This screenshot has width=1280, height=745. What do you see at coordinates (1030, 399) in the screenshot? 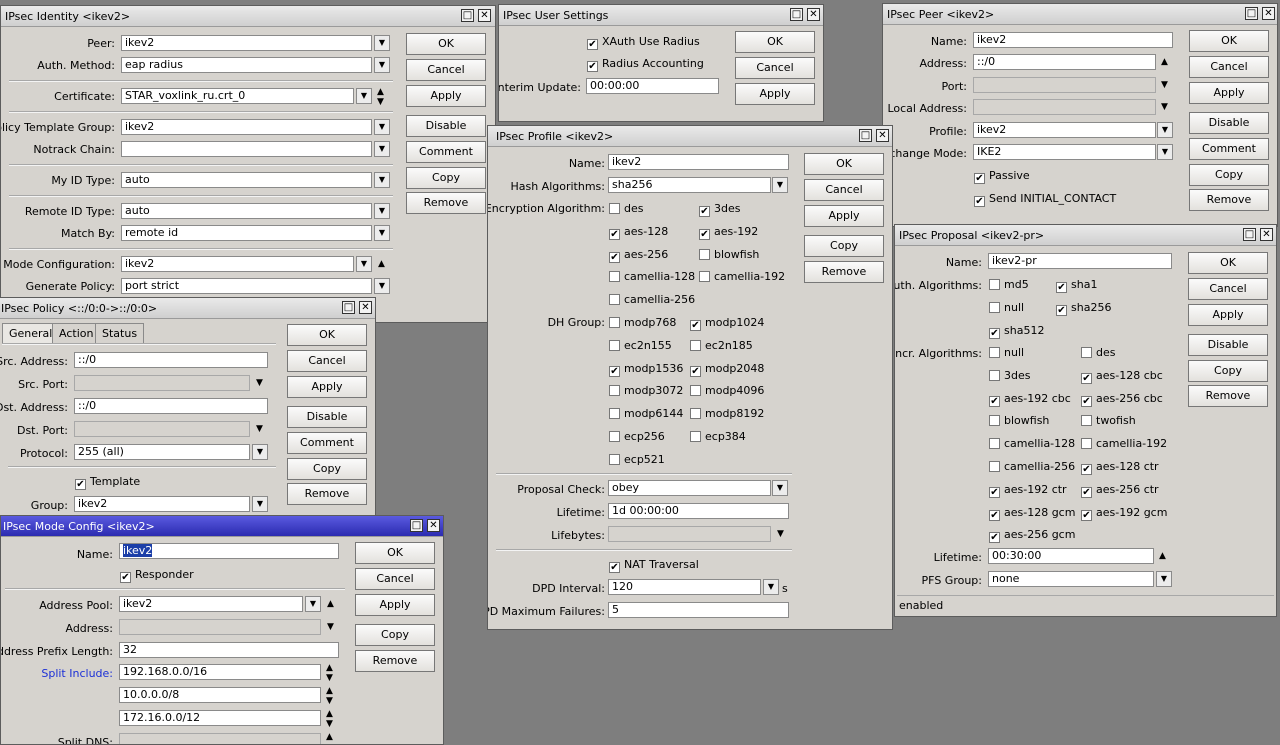
I see `option-checkbox: ✔ aes-192 cbc` at bounding box center [1030, 399].